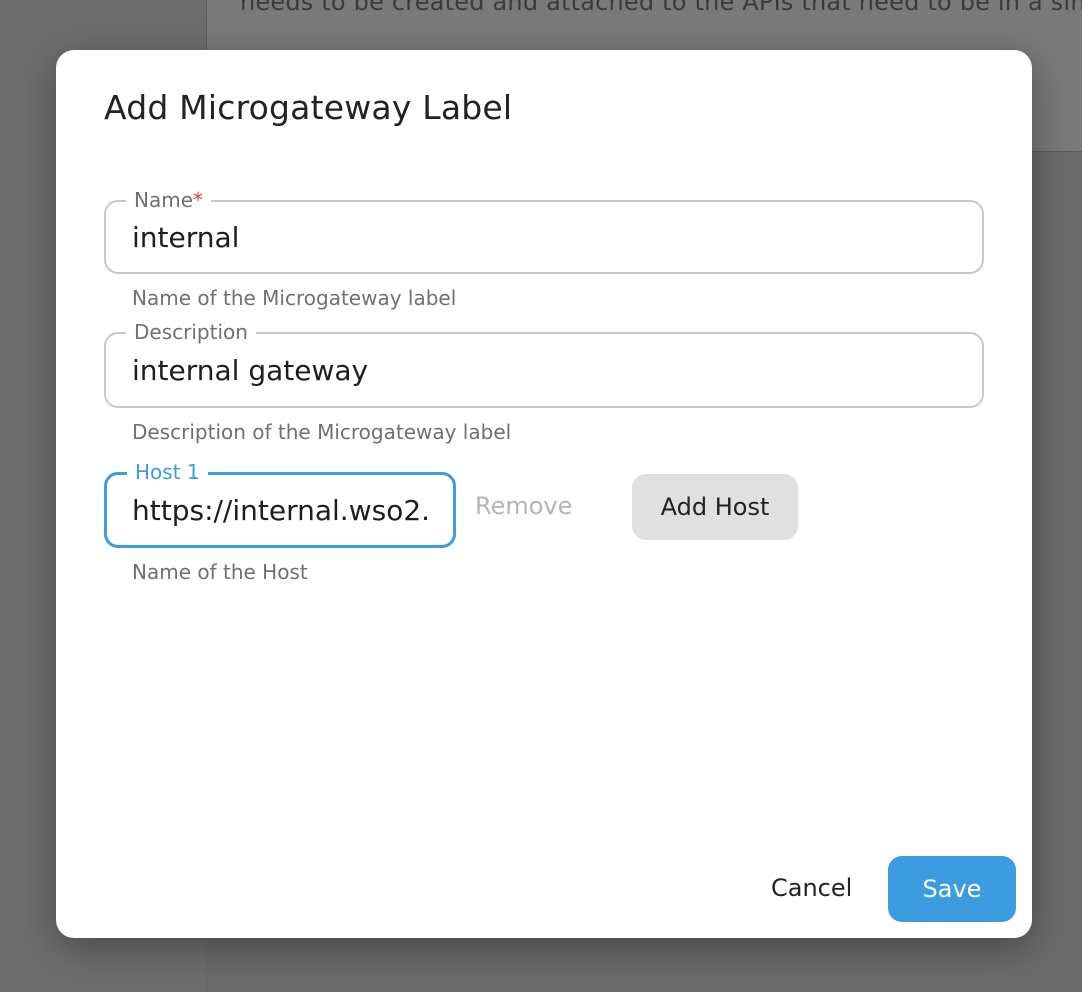 This screenshot has width=1082, height=992. What do you see at coordinates (294, 298) in the screenshot?
I see `name-helper-text: Name of the Microgateway label` at bounding box center [294, 298].